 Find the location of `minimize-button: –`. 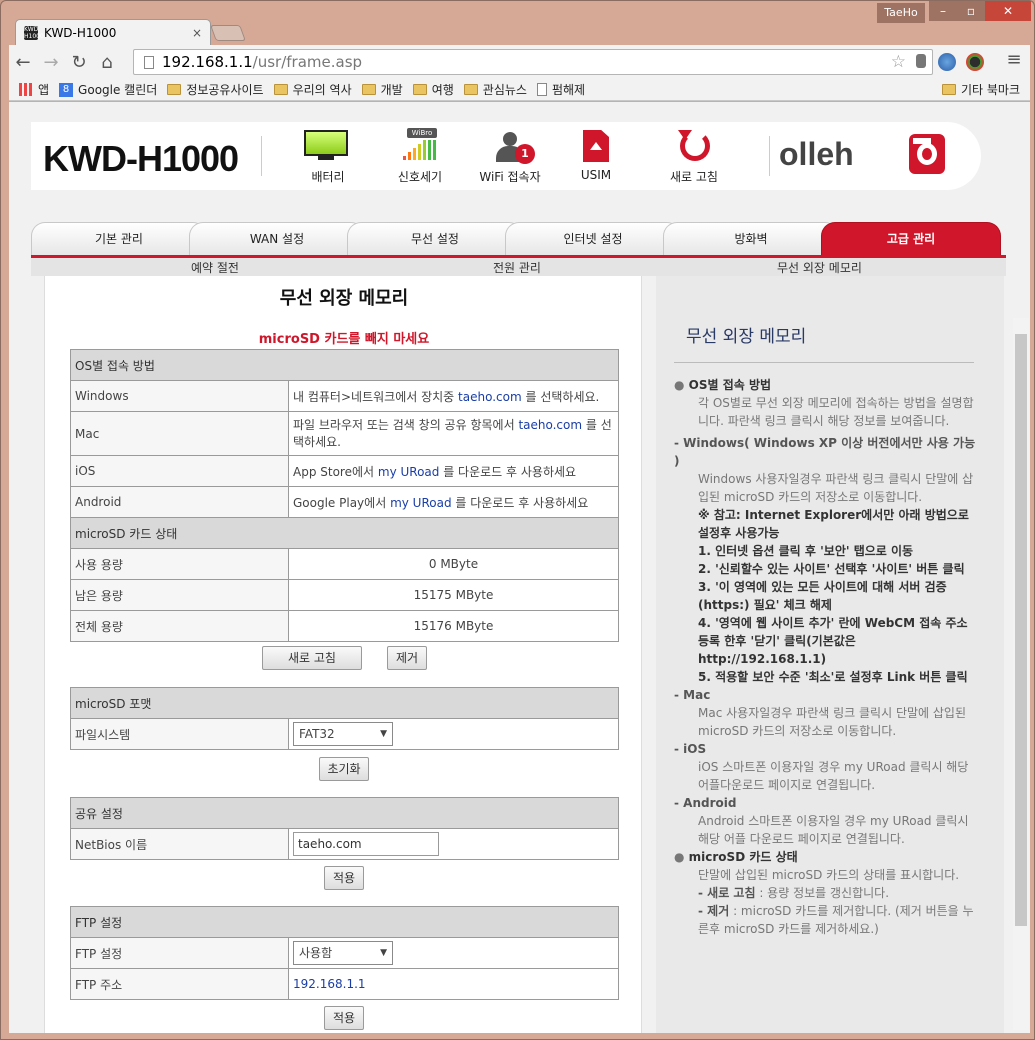

minimize-button: – is located at coordinates (943, 11).